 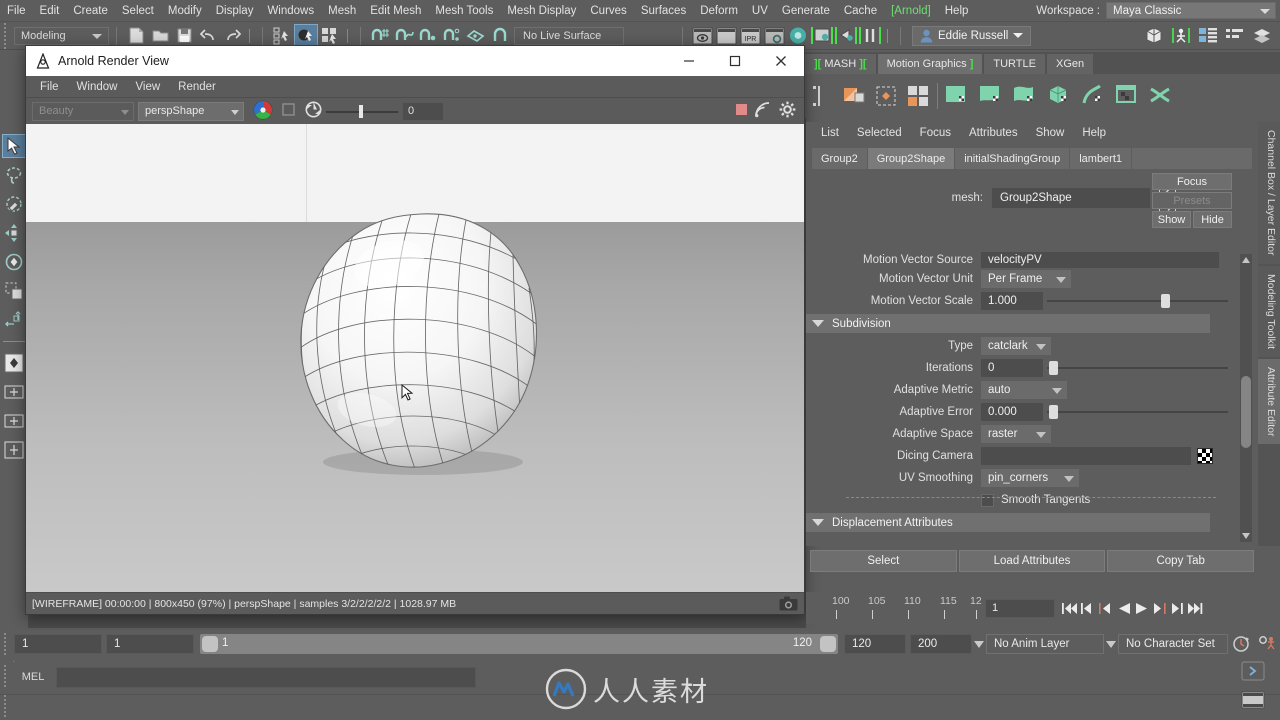 I want to click on arnold-light-icon, so click(x=846, y=35).